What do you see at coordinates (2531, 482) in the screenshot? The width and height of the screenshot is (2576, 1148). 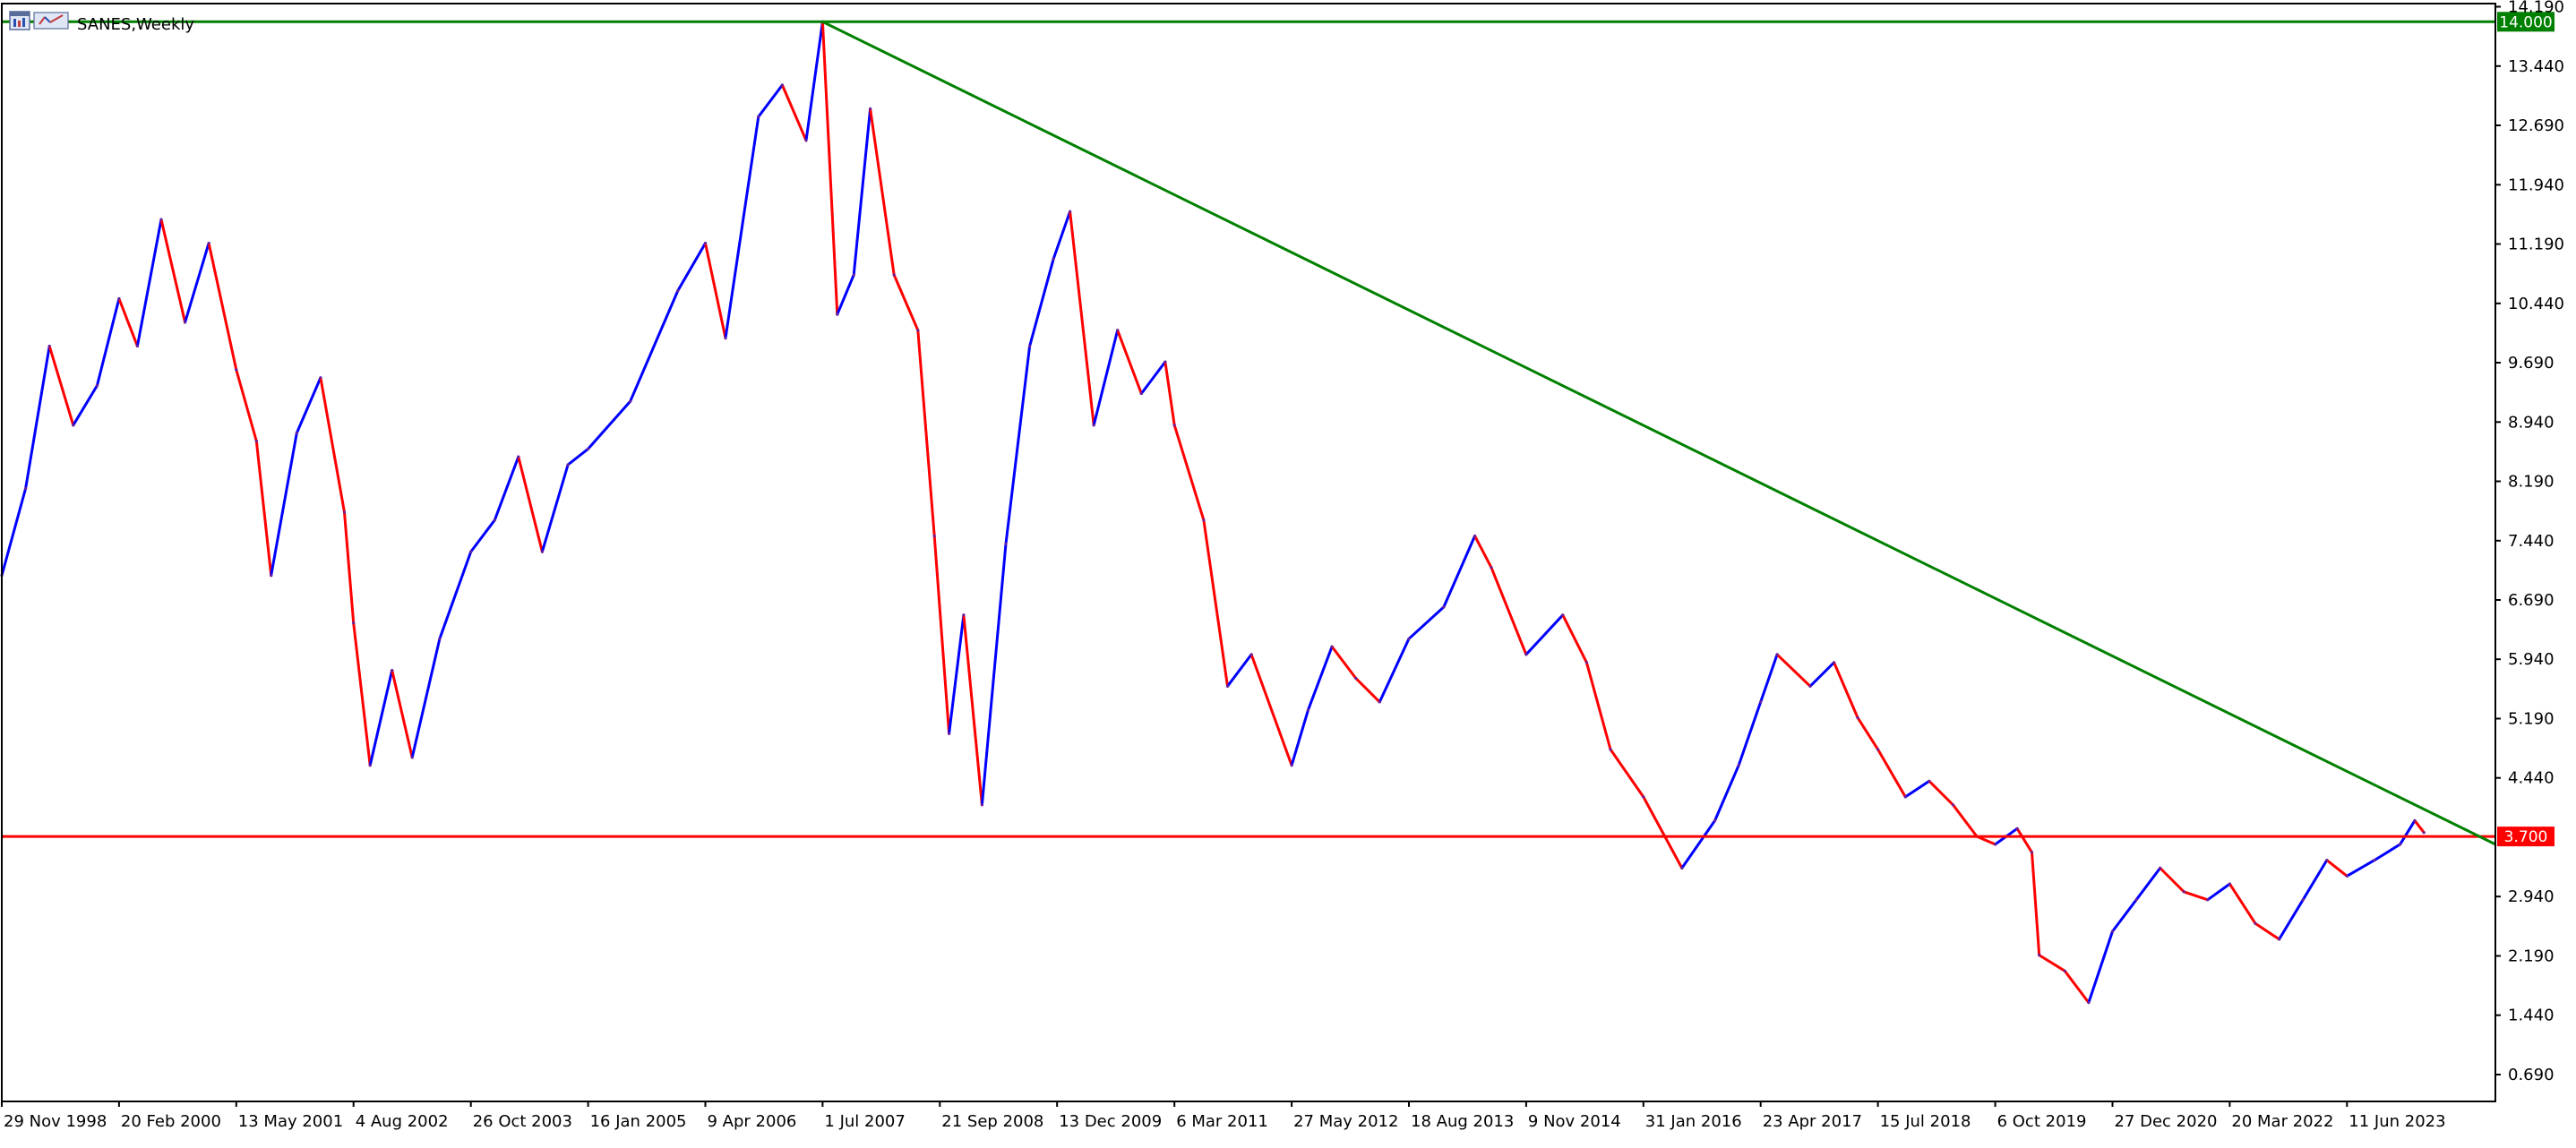 I see `y-tick-label: 8.190` at bounding box center [2531, 482].